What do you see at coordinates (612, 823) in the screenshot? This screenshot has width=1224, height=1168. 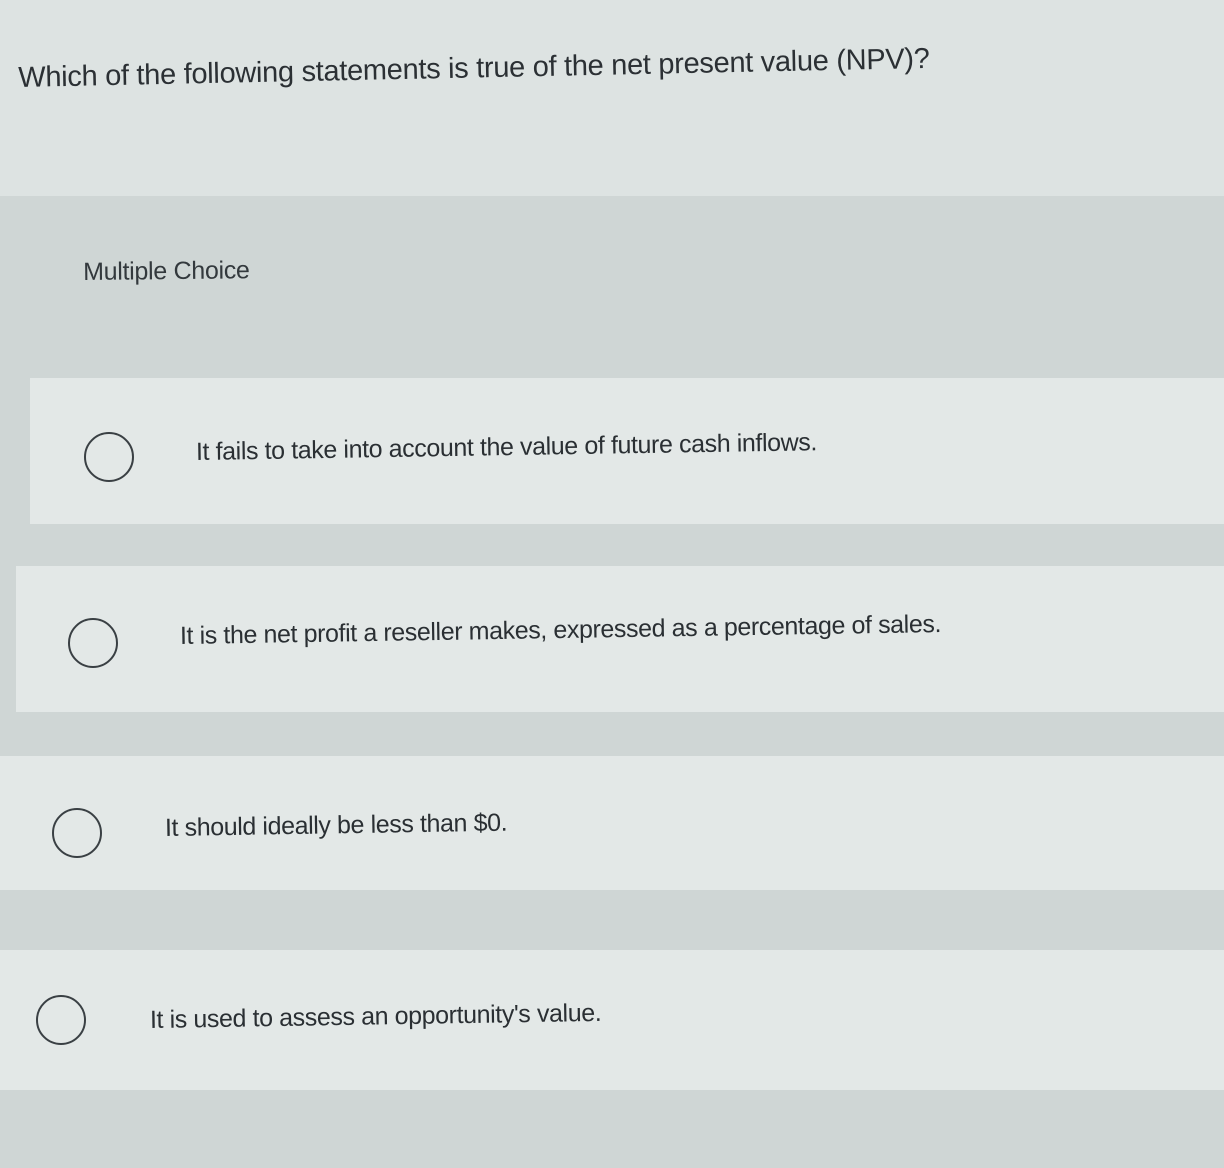 I see `answer-option-3: It should ideally be less than $0.` at bounding box center [612, 823].